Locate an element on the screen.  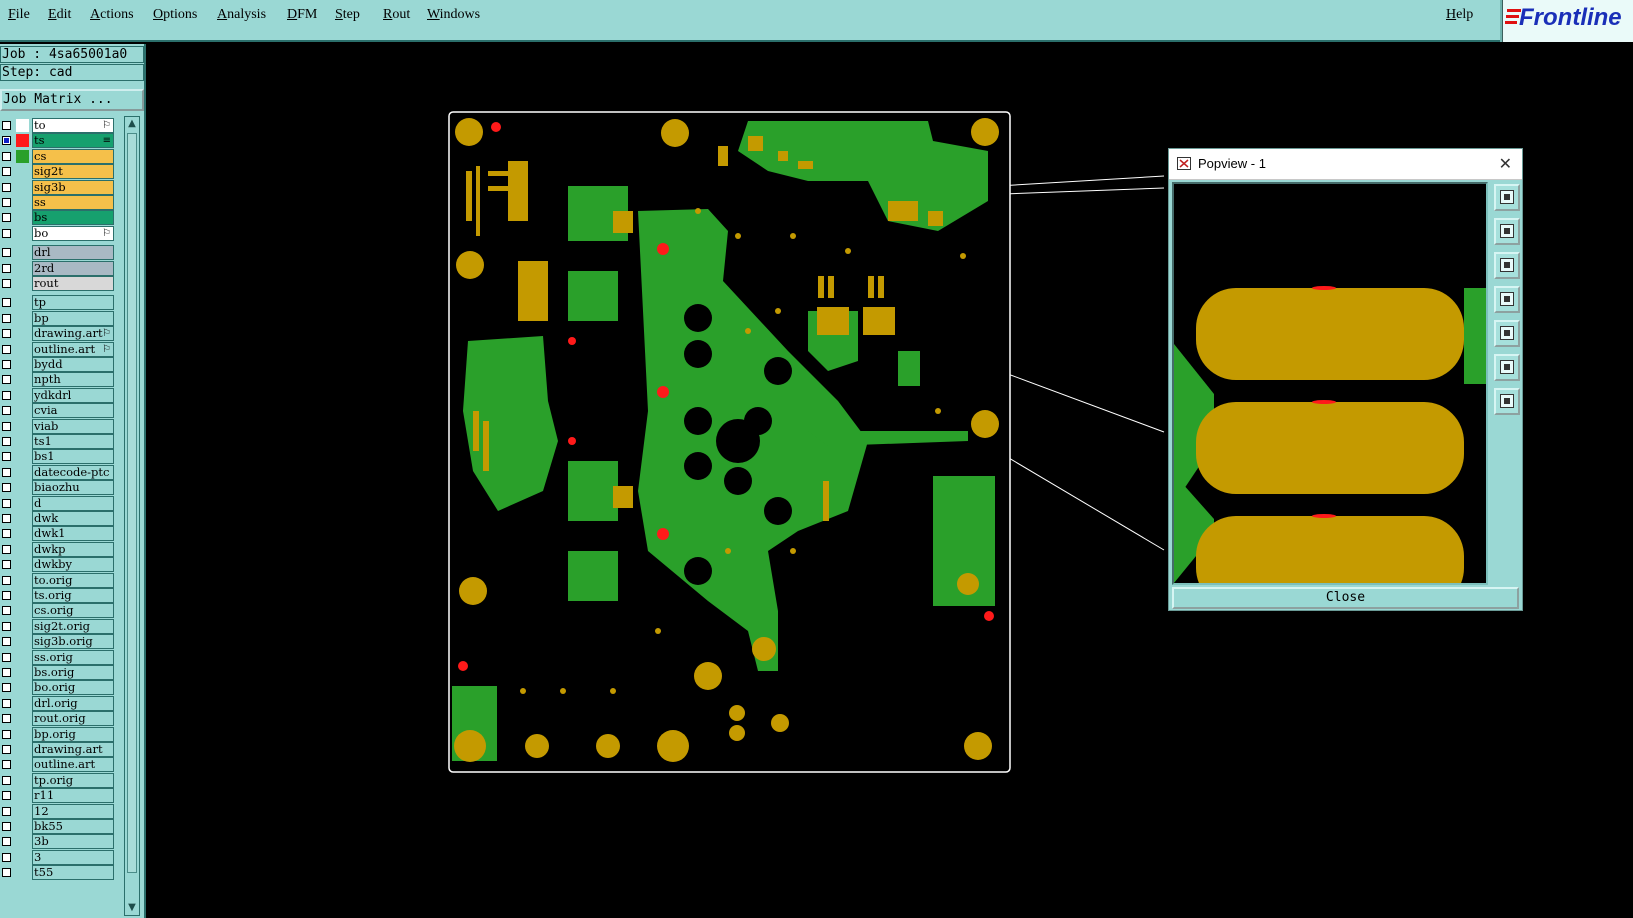
layer-name: cs.orig is located at coordinates (73, 611).